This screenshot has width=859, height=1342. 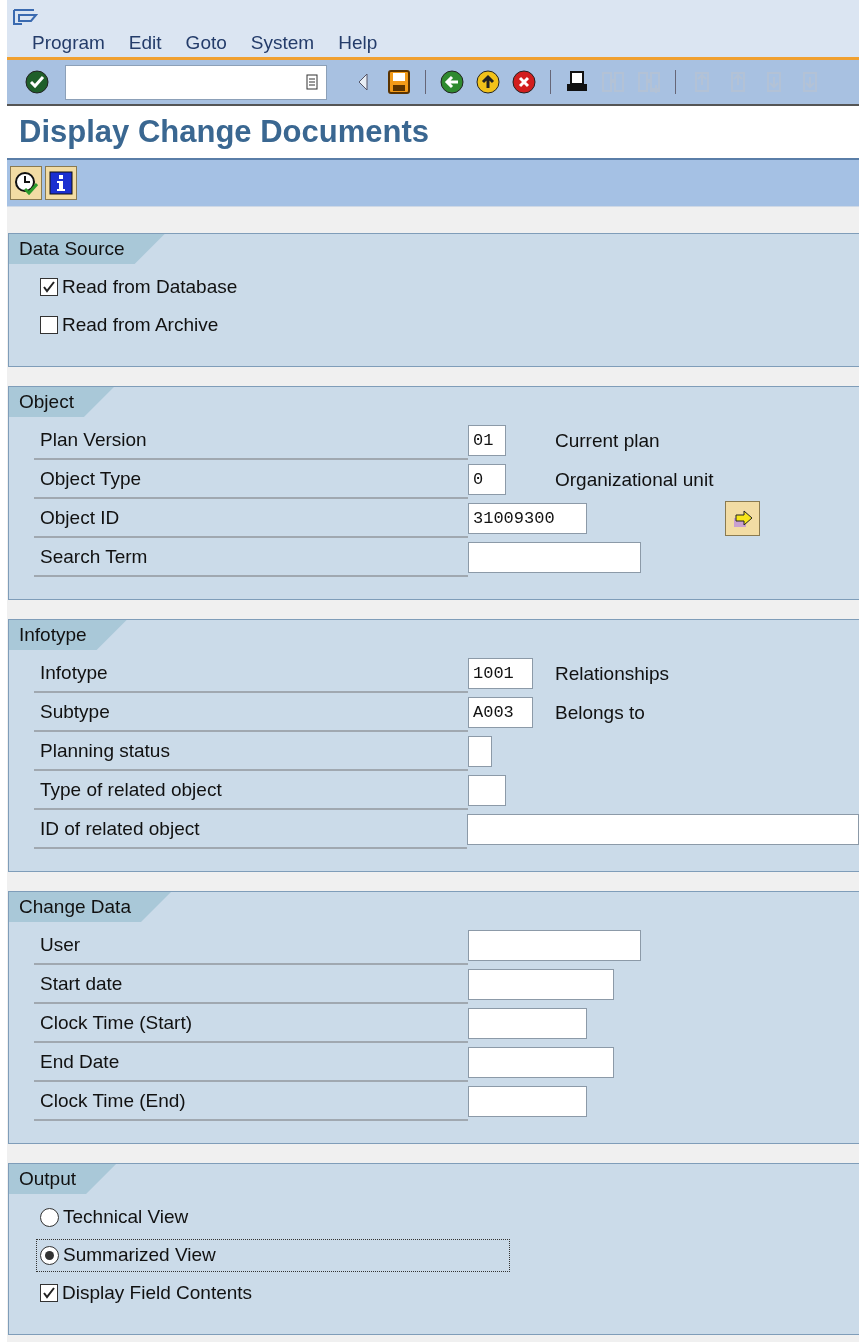 I want to click on field-label: Start date, so click(x=251, y=984).